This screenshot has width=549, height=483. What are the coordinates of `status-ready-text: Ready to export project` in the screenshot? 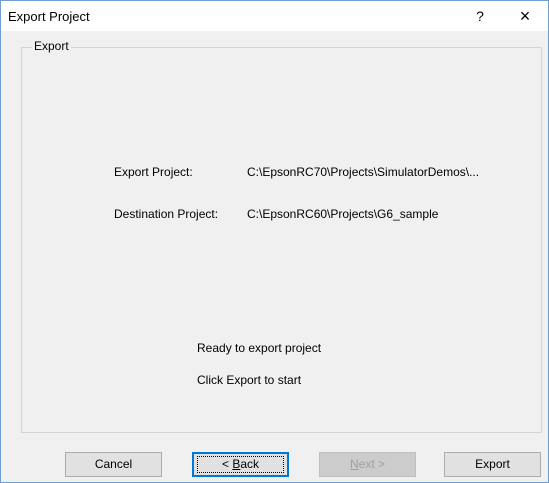 It's located at (259, 348).